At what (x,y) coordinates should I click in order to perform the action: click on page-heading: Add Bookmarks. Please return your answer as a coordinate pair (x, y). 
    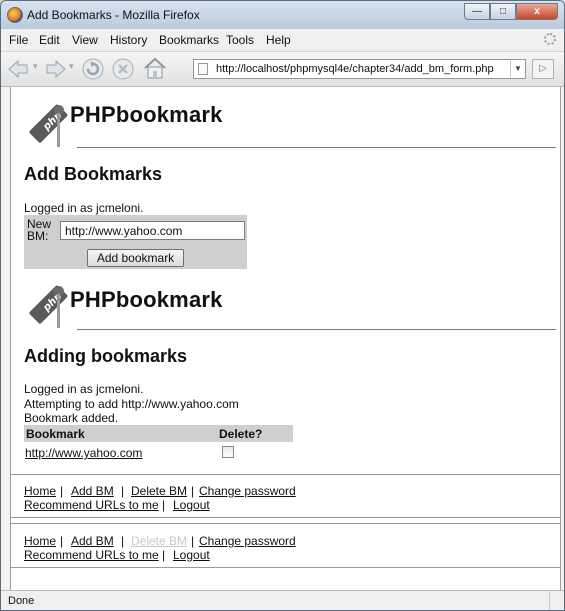
    Looking at the image, I should click on (93, 174).